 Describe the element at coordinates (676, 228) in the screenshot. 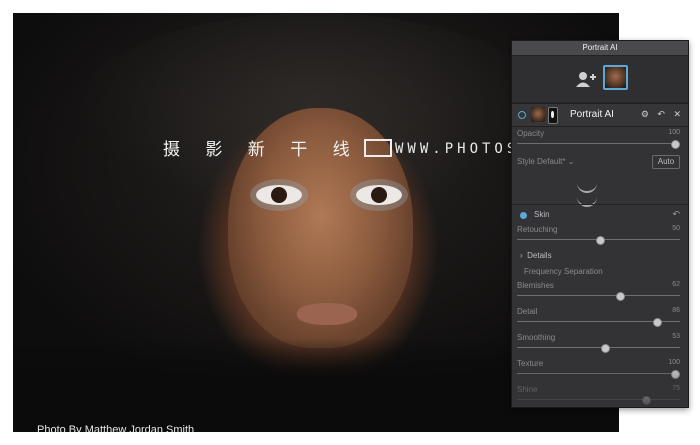

I see `retouching-value: 50` at that location.